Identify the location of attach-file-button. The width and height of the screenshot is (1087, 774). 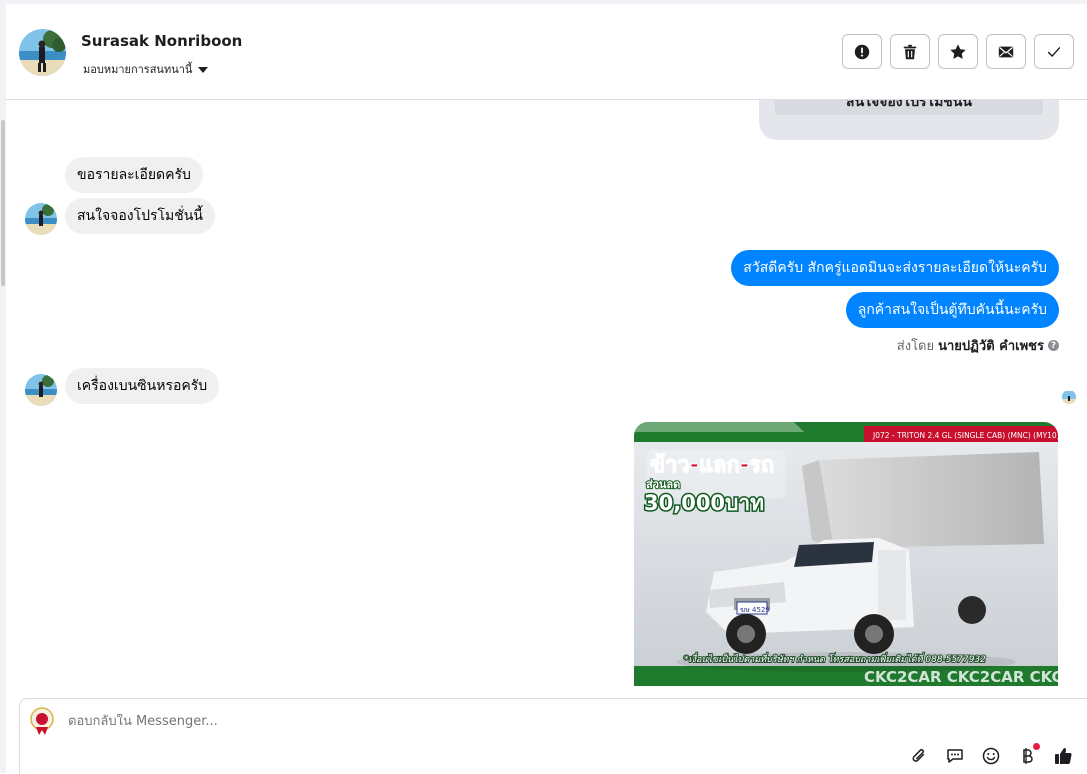
(919, 756).